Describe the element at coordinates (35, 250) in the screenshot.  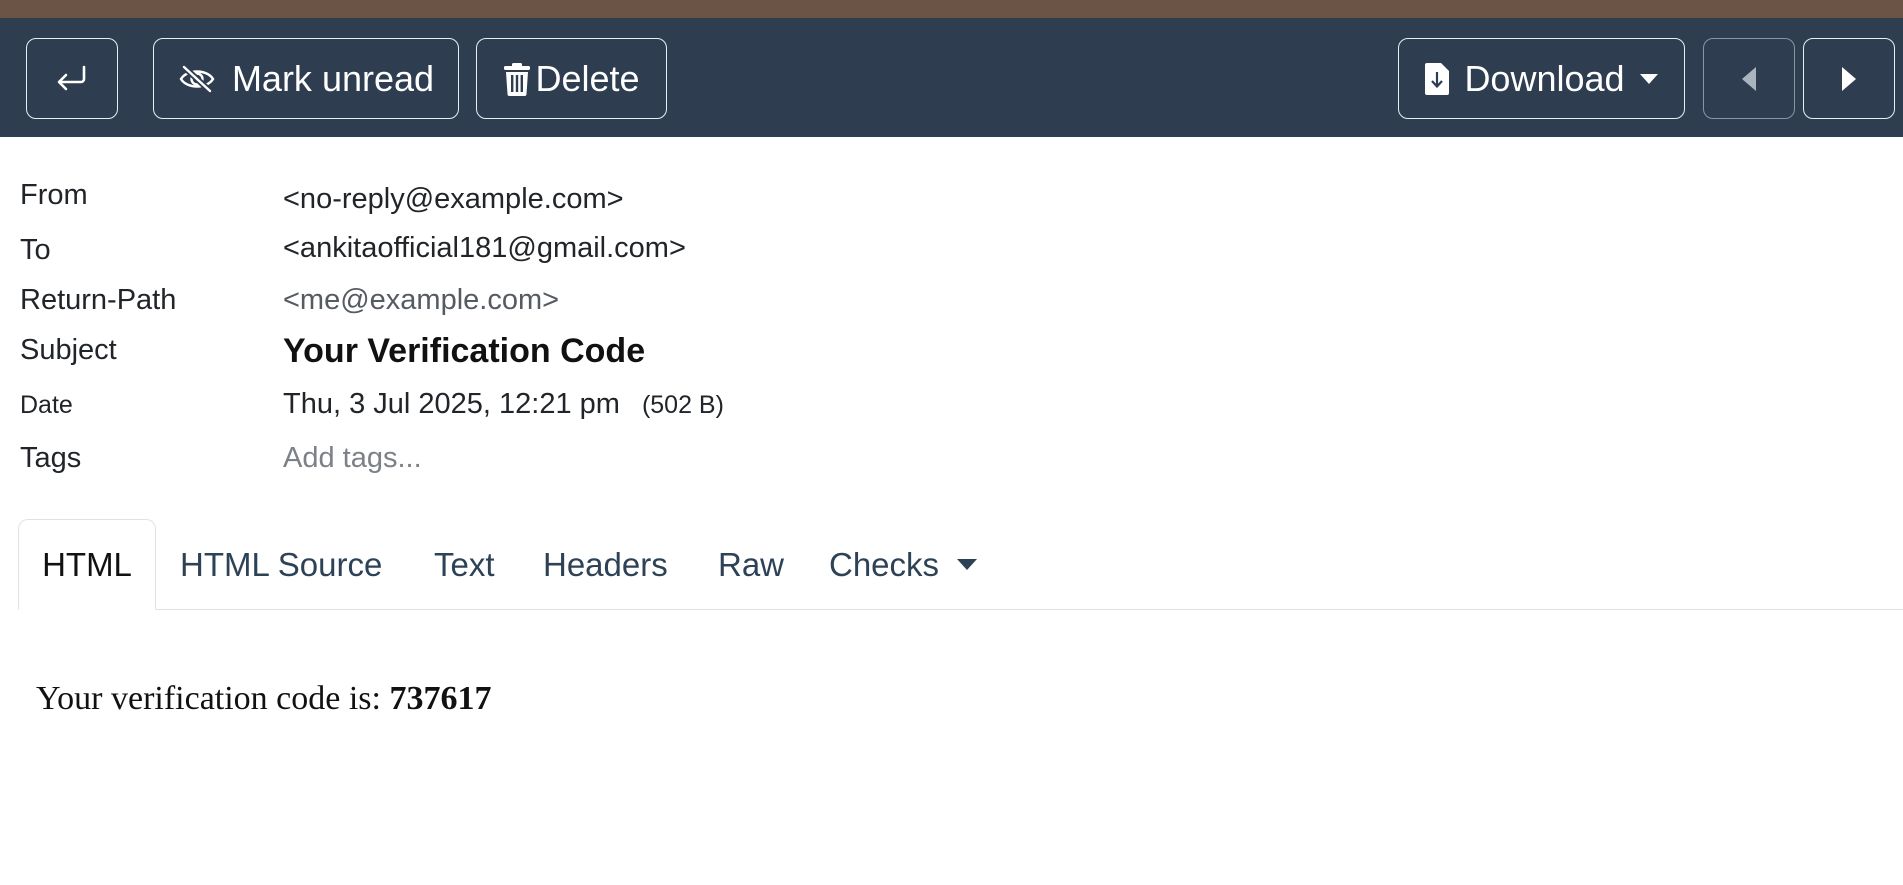
I see `to-label: To` at that location.